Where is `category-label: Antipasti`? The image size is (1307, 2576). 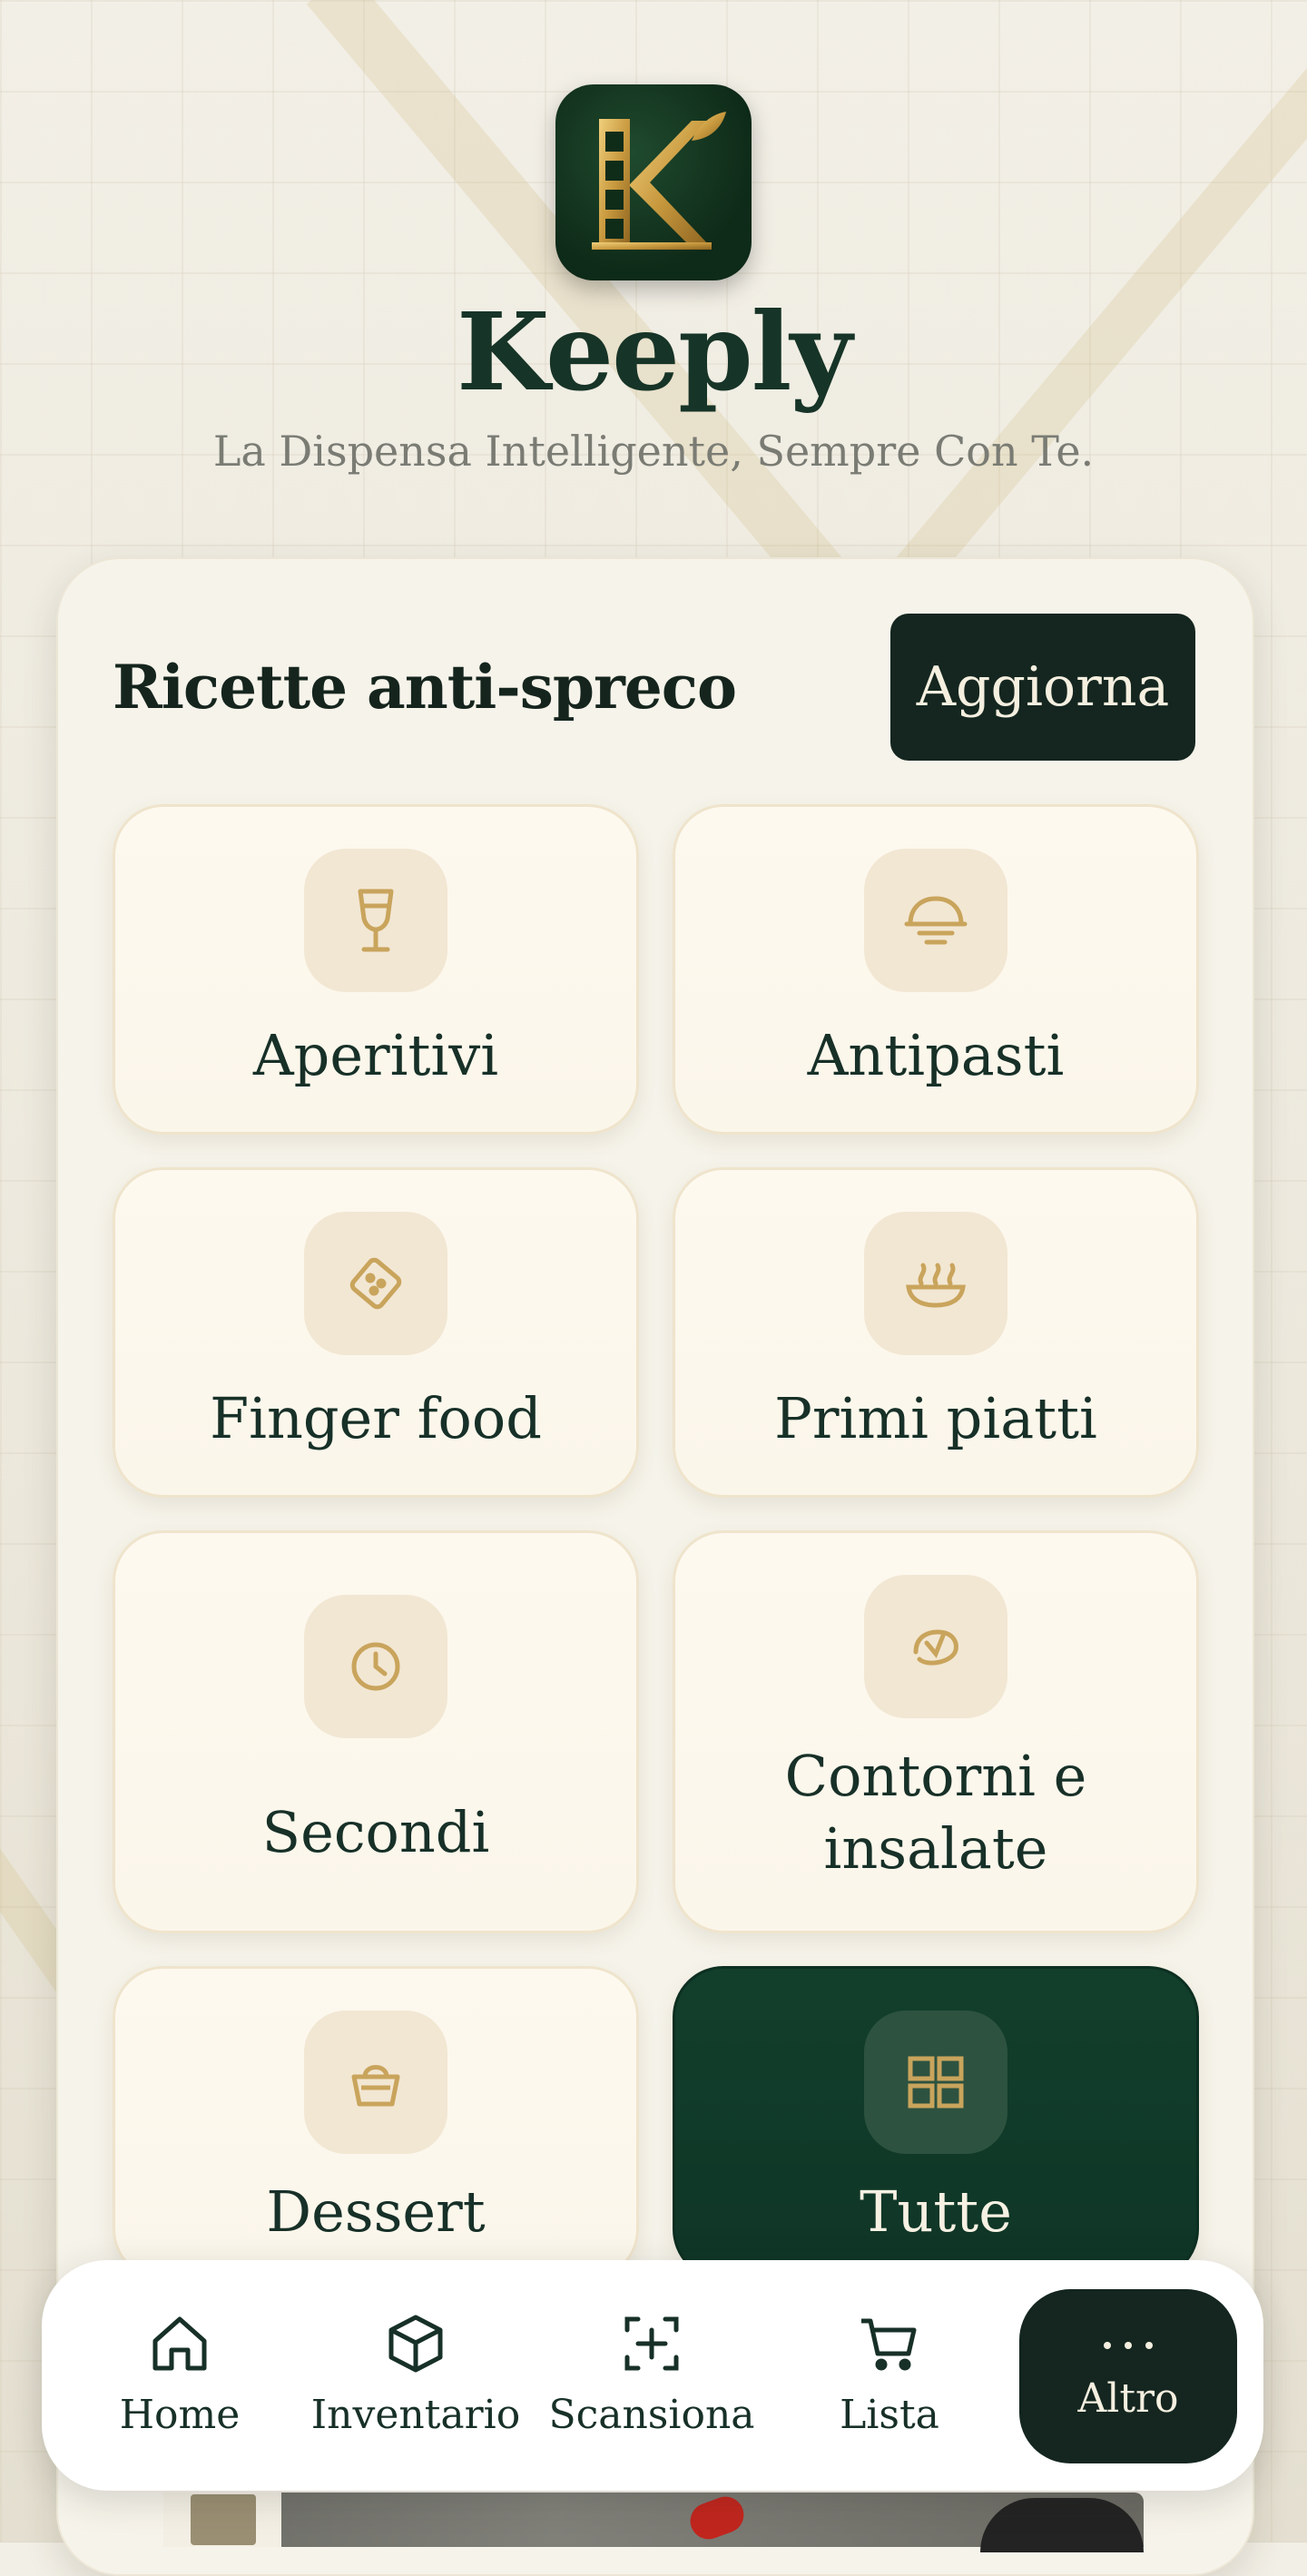
category-label: Antipasti is located at coordinates (936, 1055).